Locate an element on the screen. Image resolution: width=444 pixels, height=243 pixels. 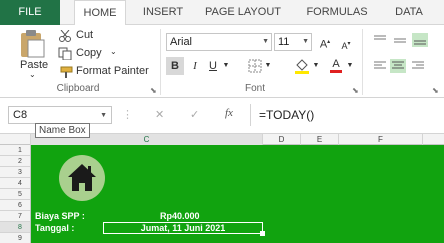
column-header-f: F is located at coordinates (381, 139).